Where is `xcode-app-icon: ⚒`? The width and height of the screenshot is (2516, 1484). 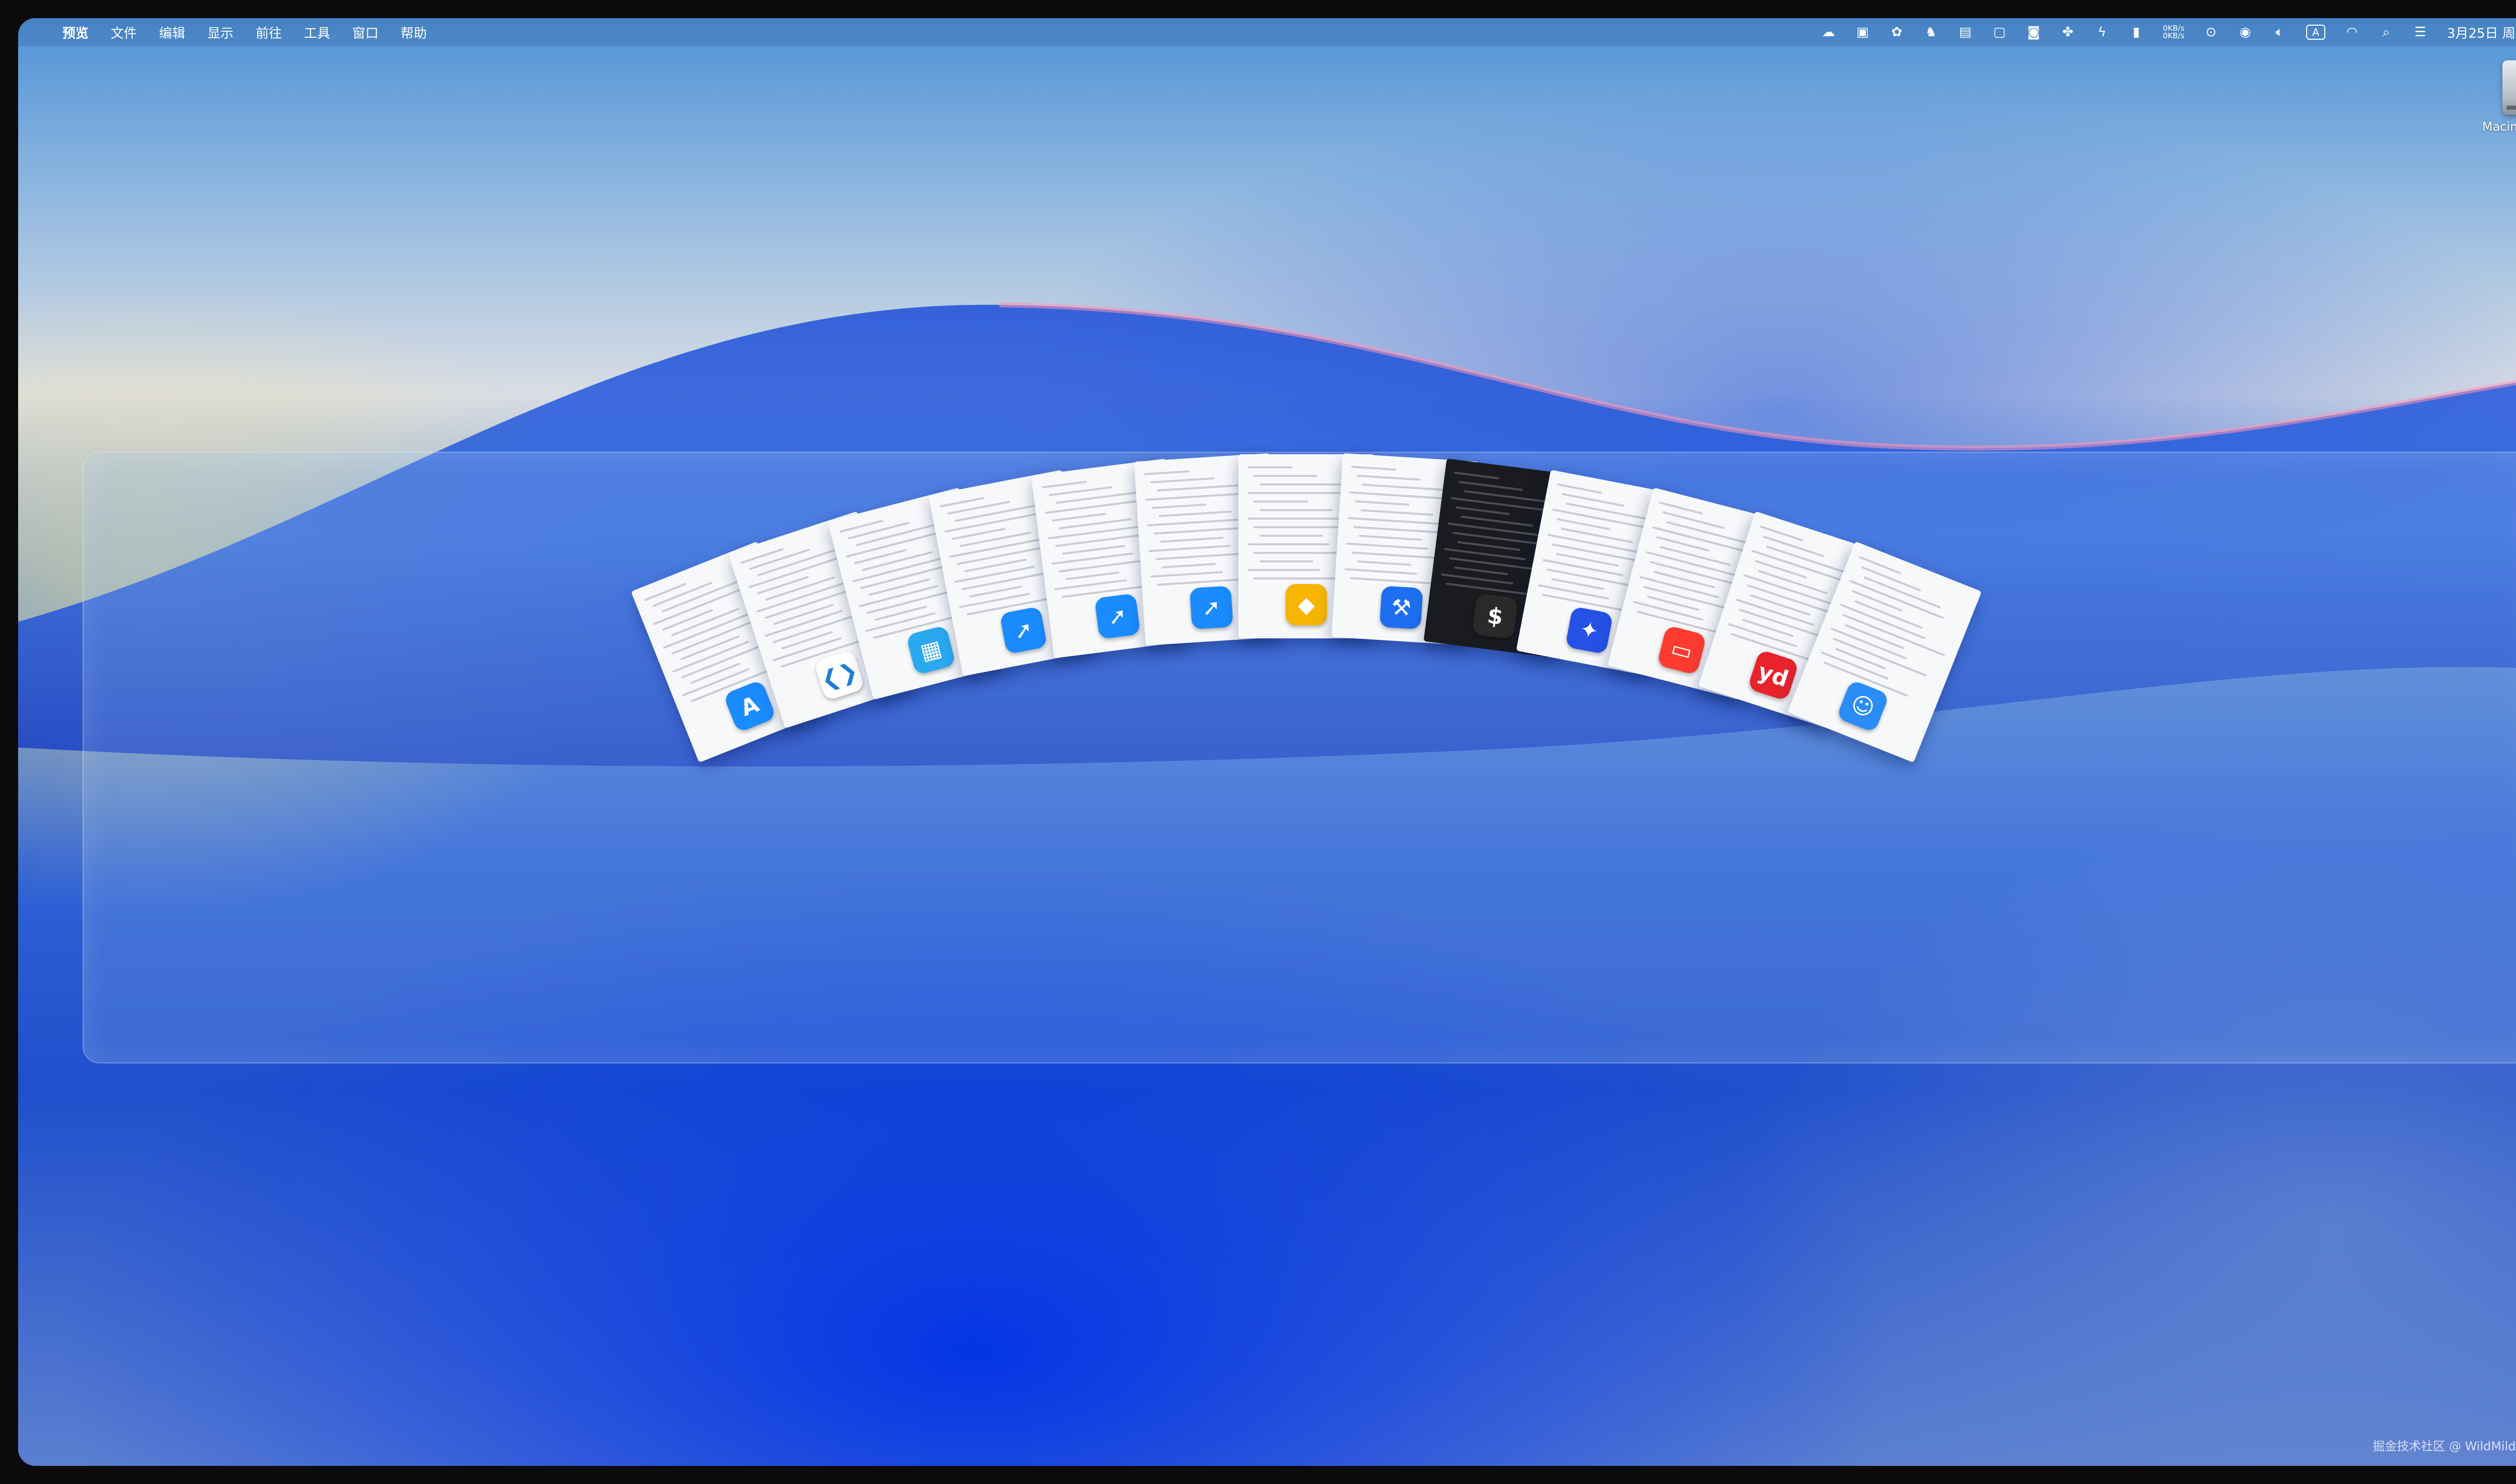
xcode-app-icon: ⚒ is located at coordinates (1401, 608).